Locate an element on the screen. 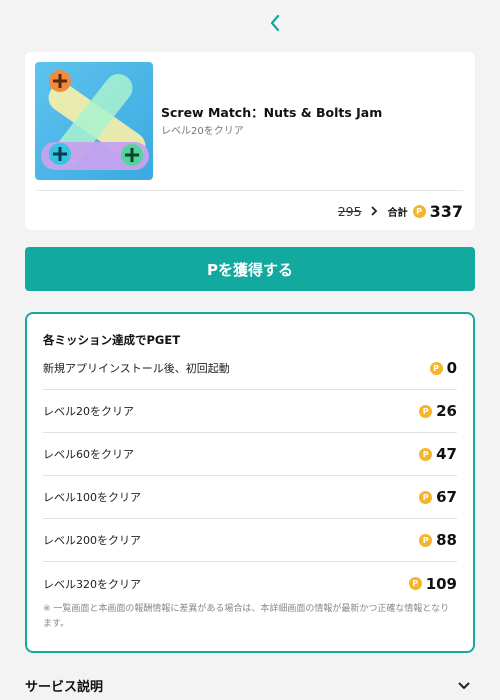 The height and width of the screenshot is (700, 500). mission-row: レベル100をクリア P 67 is located at coordinates (250, 497).